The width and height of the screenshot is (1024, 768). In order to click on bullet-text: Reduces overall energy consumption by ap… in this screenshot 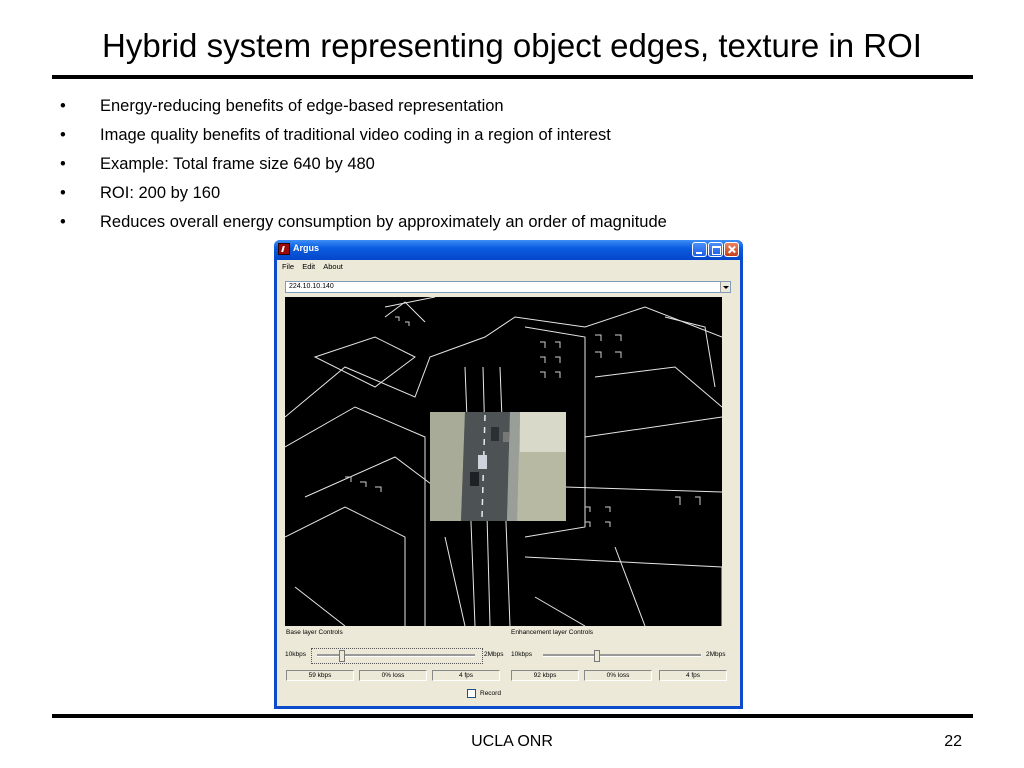, I will do `click(383, 222)`.